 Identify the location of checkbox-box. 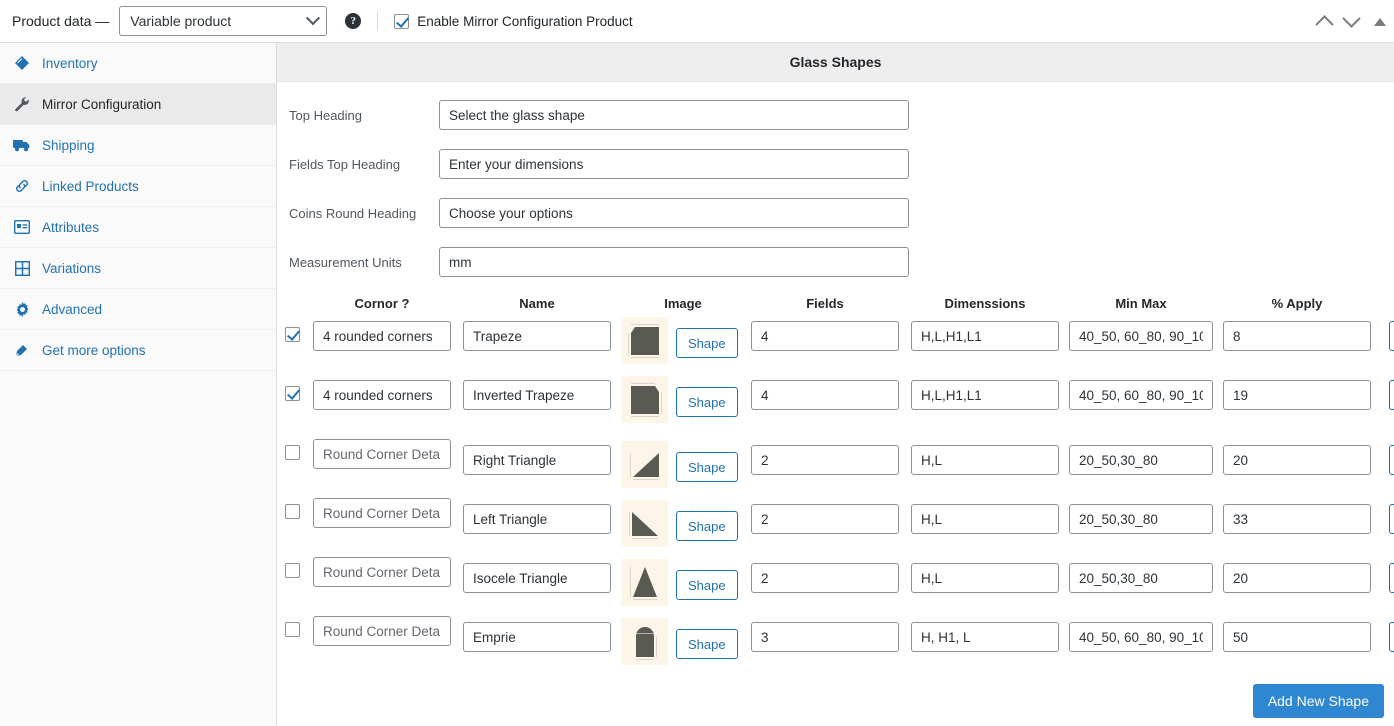
(402, 21).